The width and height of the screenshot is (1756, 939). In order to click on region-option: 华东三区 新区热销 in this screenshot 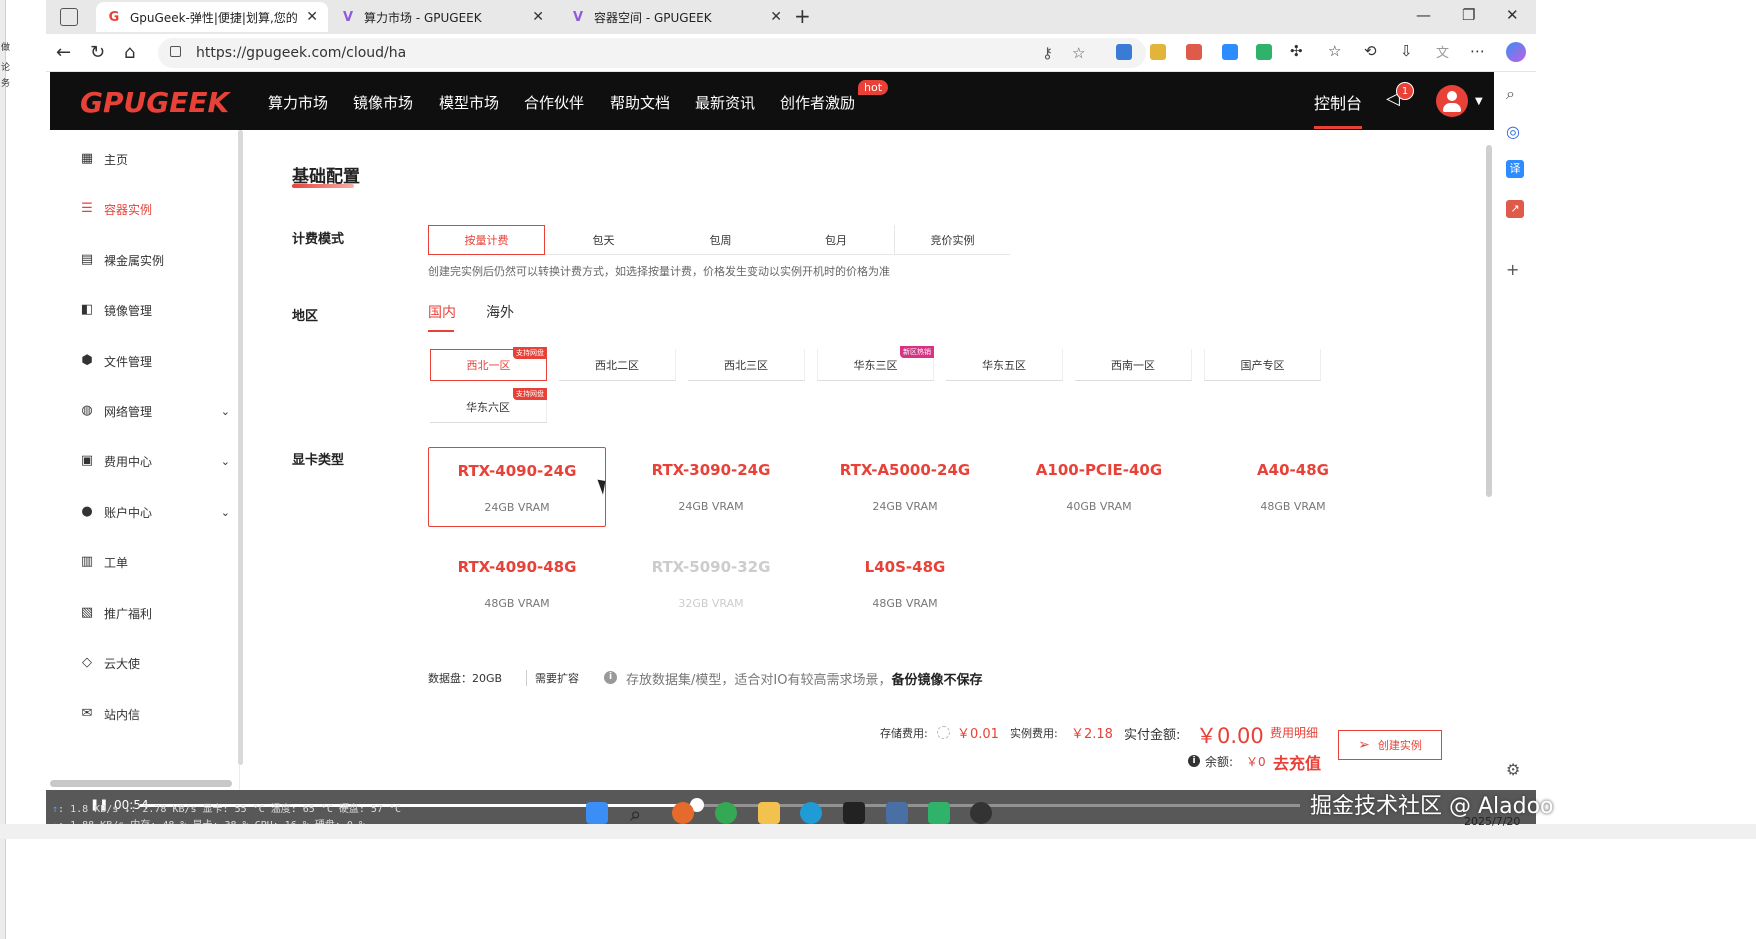, I will do `click(875, 363)`.